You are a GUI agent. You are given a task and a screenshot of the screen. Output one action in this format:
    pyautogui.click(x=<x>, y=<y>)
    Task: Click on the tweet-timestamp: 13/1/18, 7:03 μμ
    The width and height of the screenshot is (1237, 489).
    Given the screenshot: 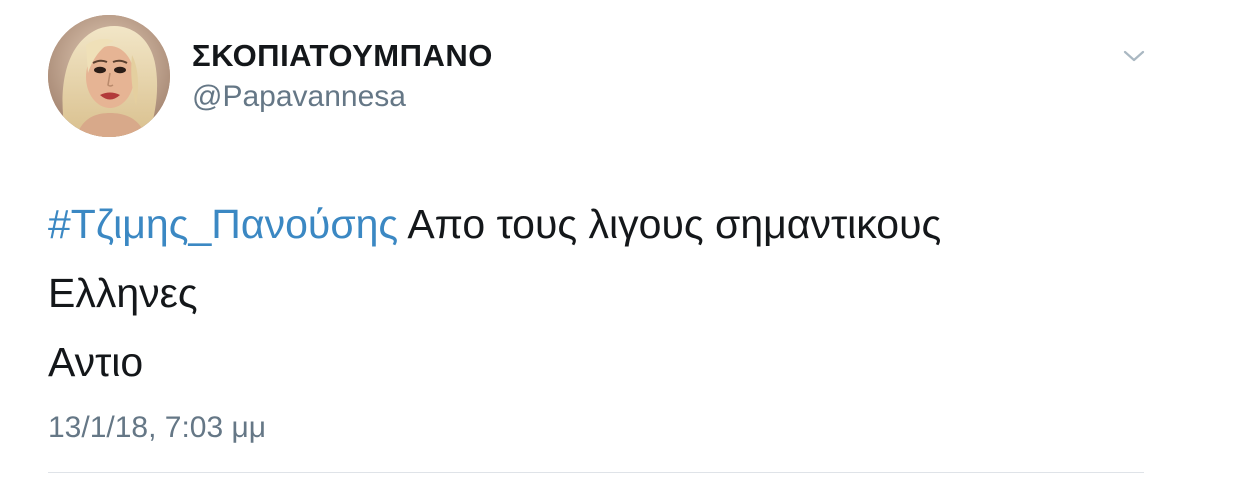 What is the action you would take?
    pyautogui.click(x=157, y=428)
    